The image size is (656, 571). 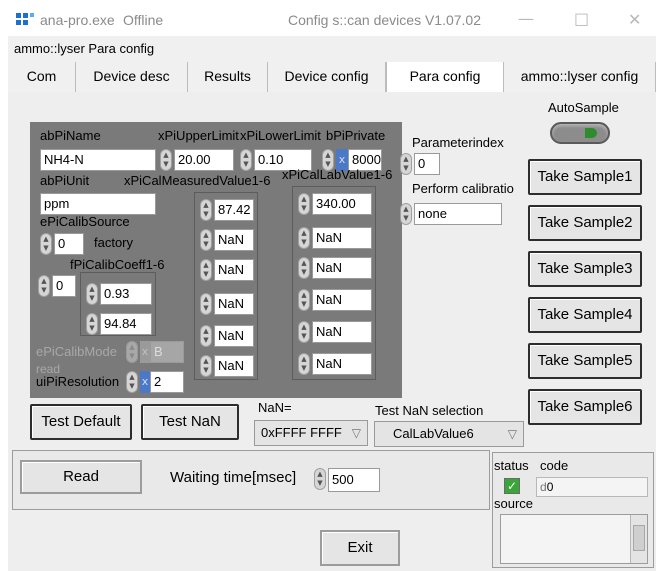 What do you see at coordinates (574, 539) in the screenshot?
I see `source-textbox` at bounding box center [574, 539].